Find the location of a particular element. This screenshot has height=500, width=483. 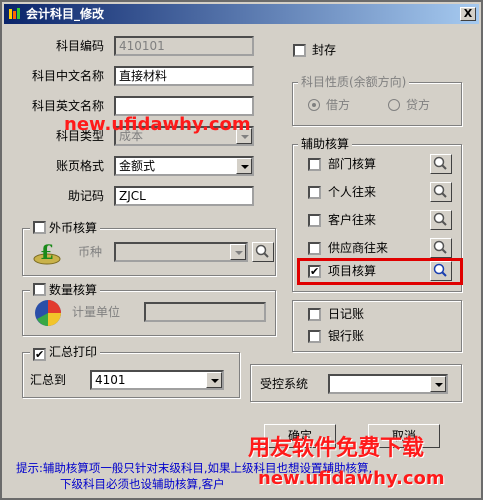

quantity-checkbox is located at coordinates (39, 289).